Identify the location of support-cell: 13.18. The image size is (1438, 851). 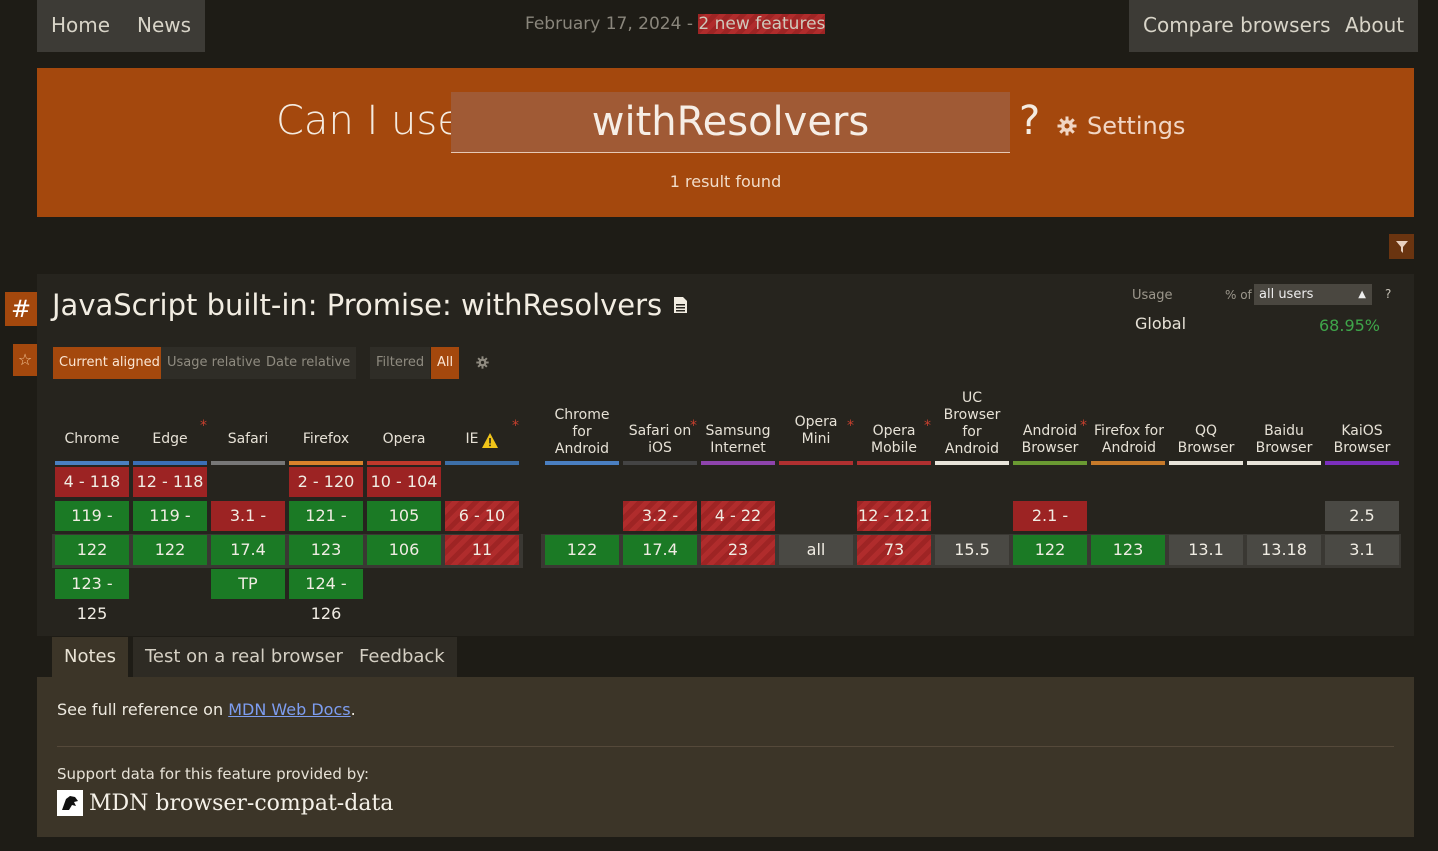
(1284, 550).